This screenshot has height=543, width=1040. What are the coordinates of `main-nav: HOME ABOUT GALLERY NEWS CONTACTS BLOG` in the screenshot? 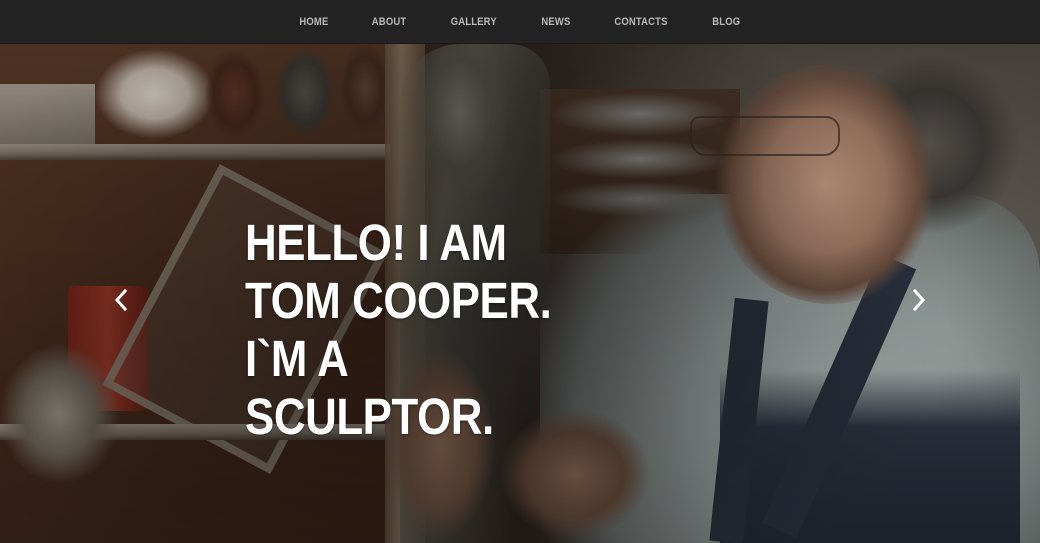 It's located at (520, 22).